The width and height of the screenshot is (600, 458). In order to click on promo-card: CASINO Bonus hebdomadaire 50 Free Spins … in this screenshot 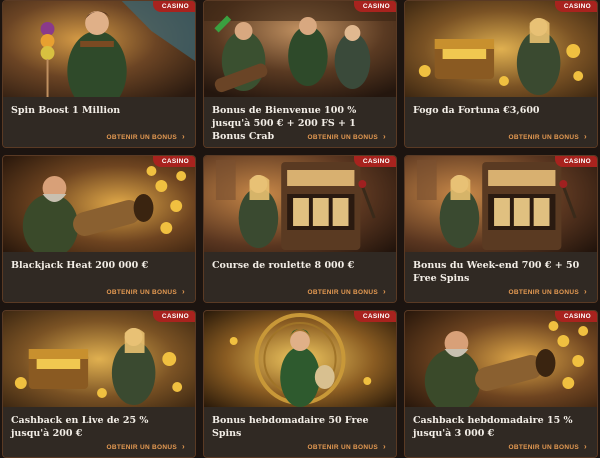, I will do `click(300, 384)`.